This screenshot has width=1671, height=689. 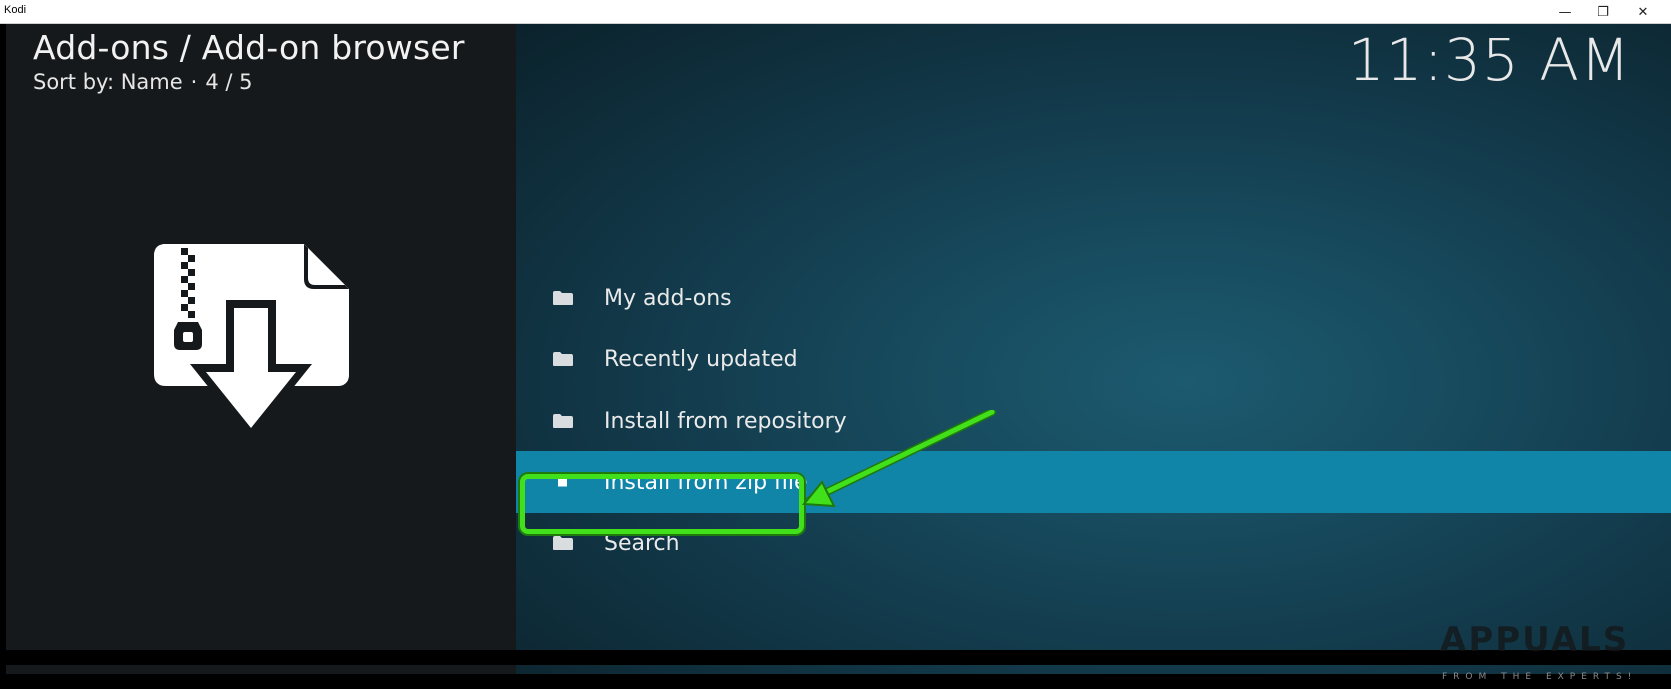 I want to click on sort-label: Sort by: Name, so click(x=108, y=82).